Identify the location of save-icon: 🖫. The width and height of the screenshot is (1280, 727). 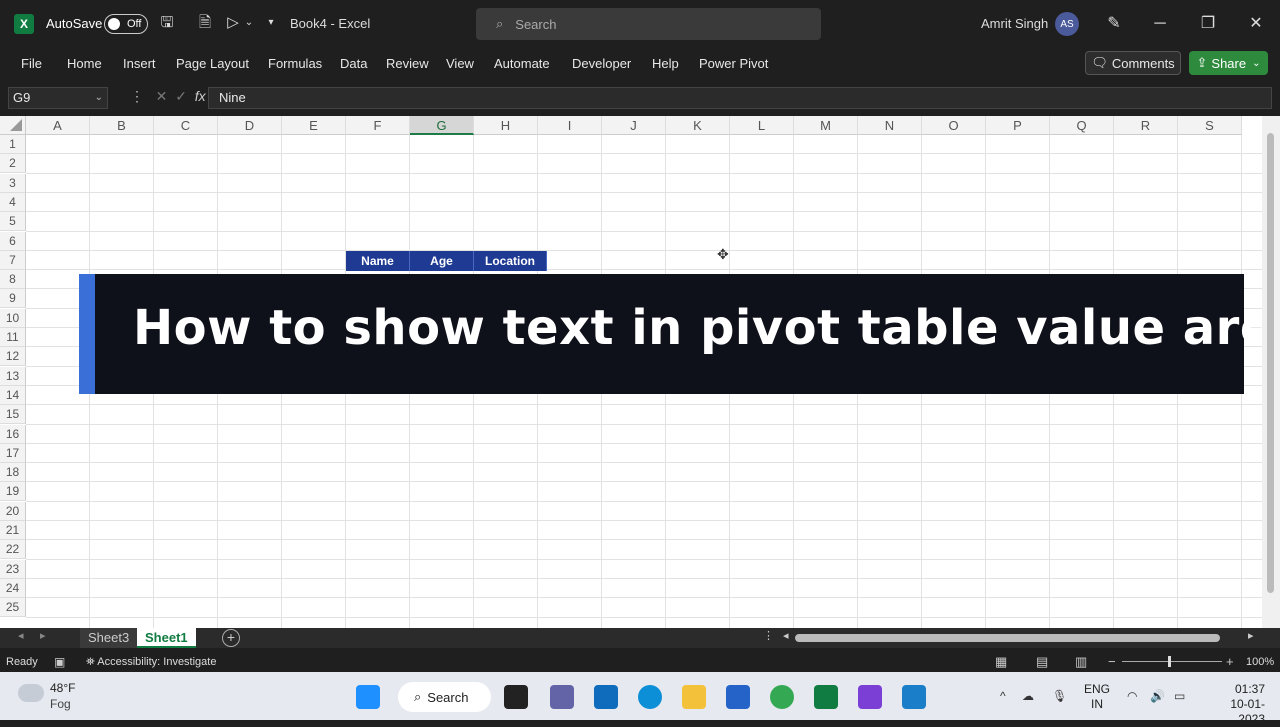
(167, 23).